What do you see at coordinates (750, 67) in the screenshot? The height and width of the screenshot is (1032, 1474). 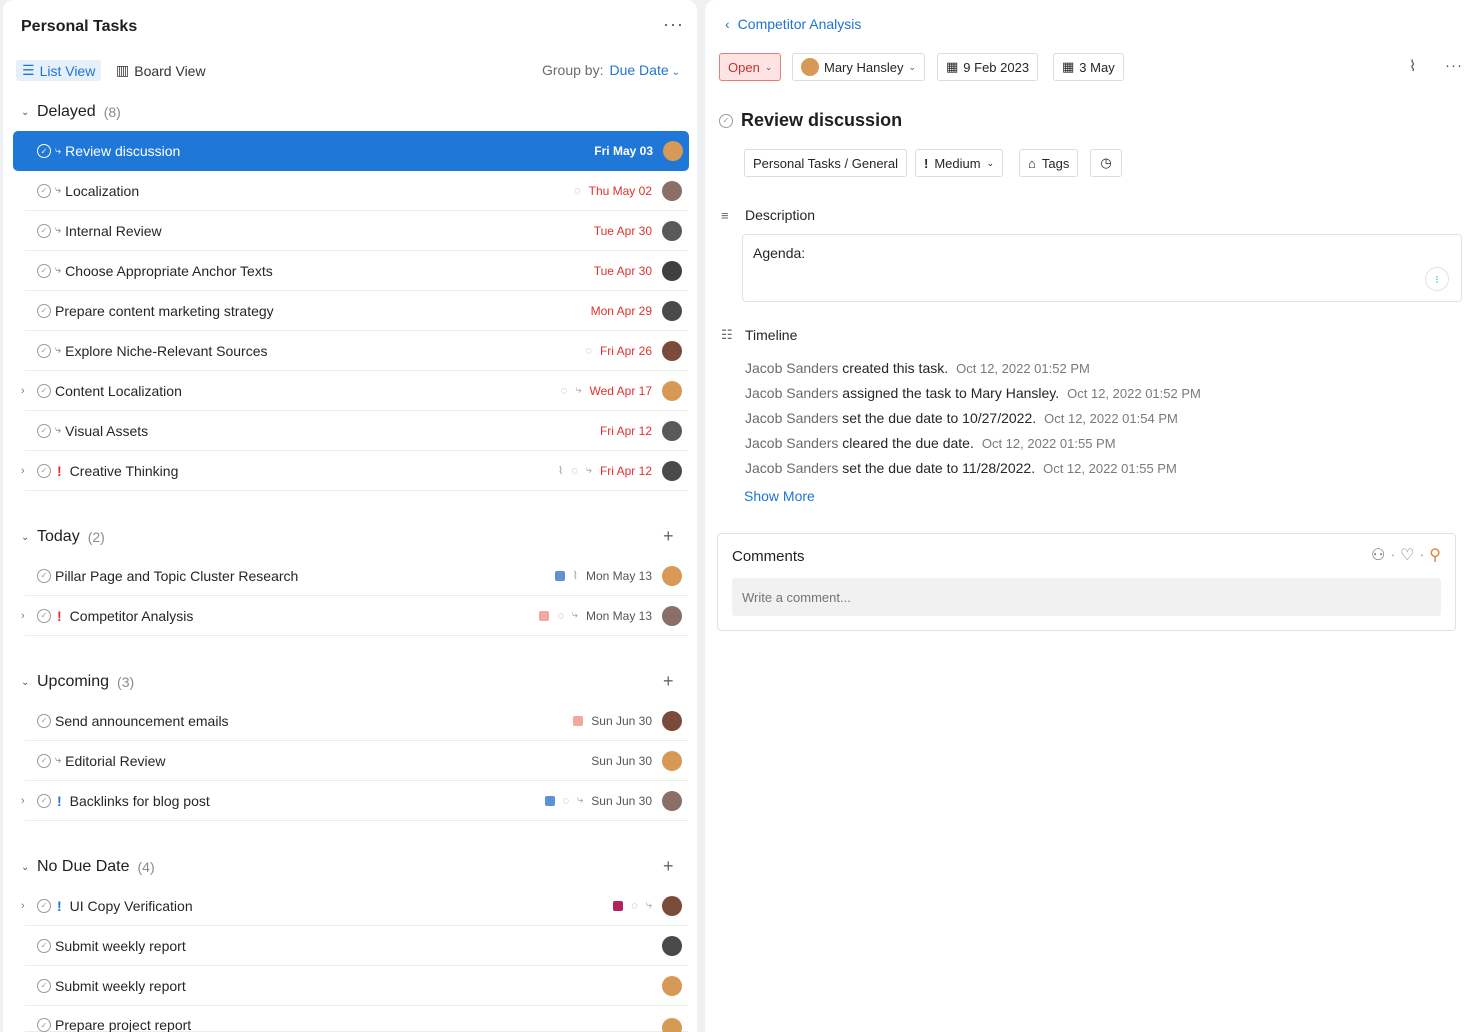 I see `status-dropdown: Open ⌄` at bounding box center [750, 67].